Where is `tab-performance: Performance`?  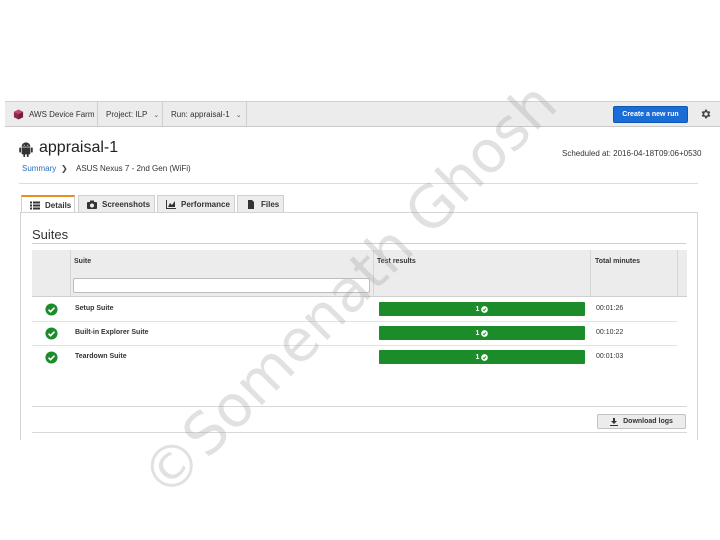 tab-performance: Performance is located at coordinates (196, 204).